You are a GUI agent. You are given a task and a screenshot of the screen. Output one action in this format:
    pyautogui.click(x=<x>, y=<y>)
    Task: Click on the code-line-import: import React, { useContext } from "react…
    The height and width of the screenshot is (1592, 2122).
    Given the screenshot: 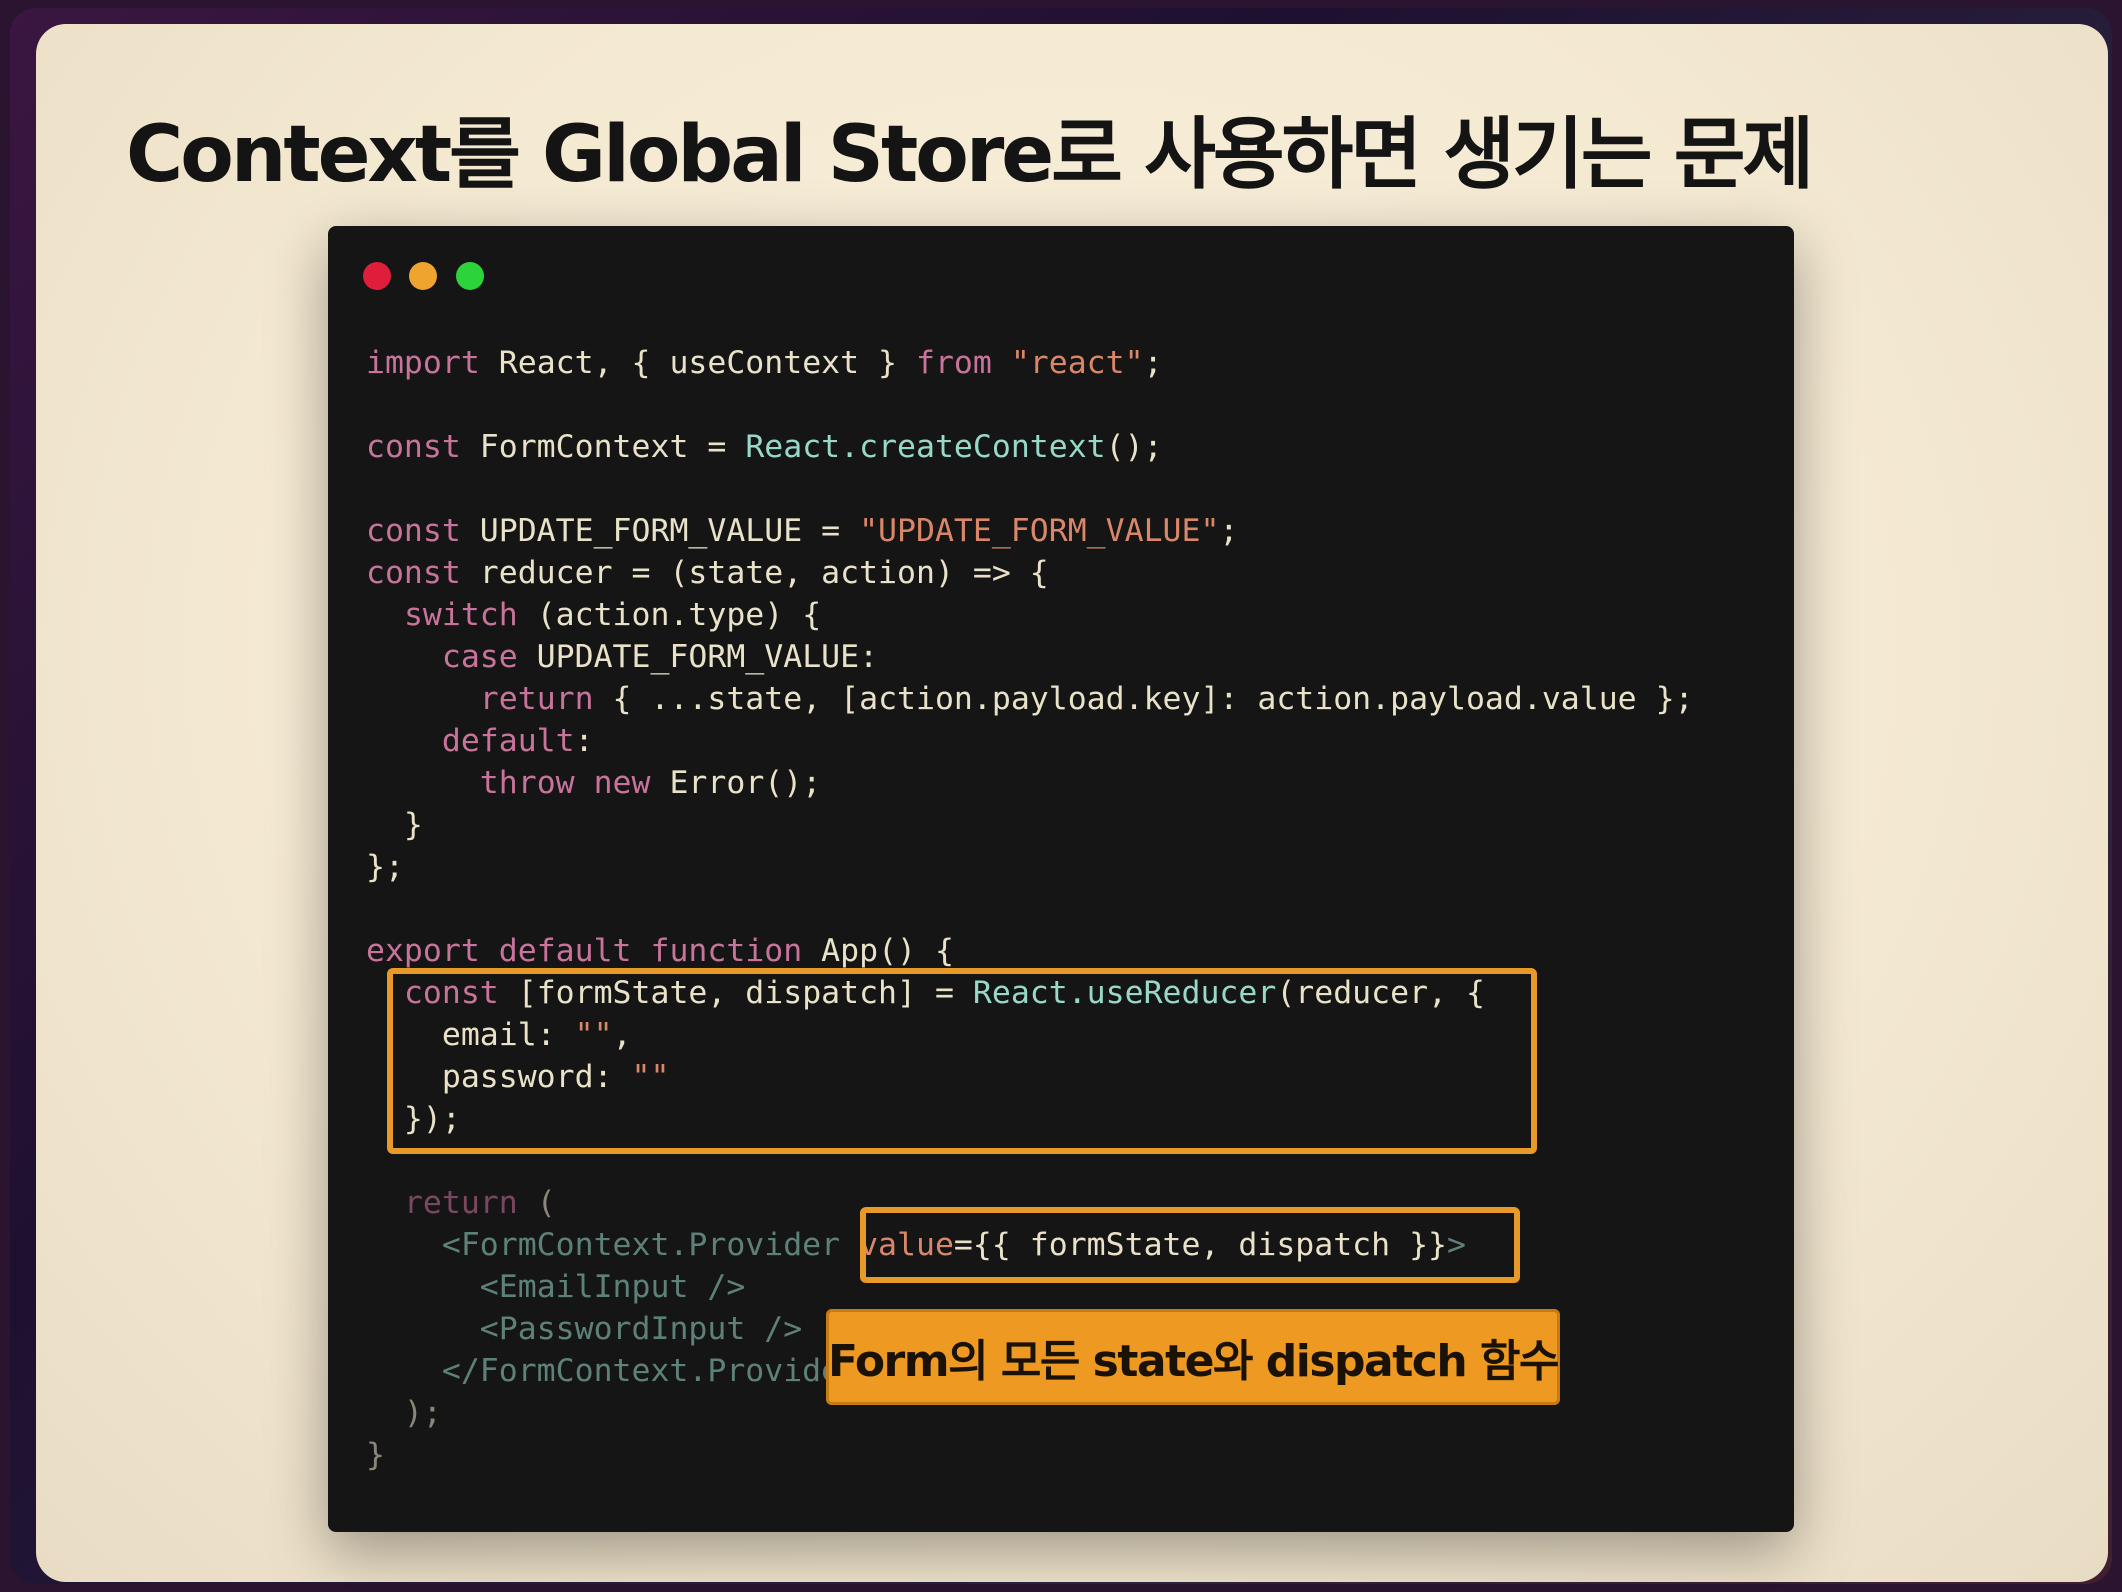 What is the action you would take?
    pyautogui.click(x=764, y=363)
    